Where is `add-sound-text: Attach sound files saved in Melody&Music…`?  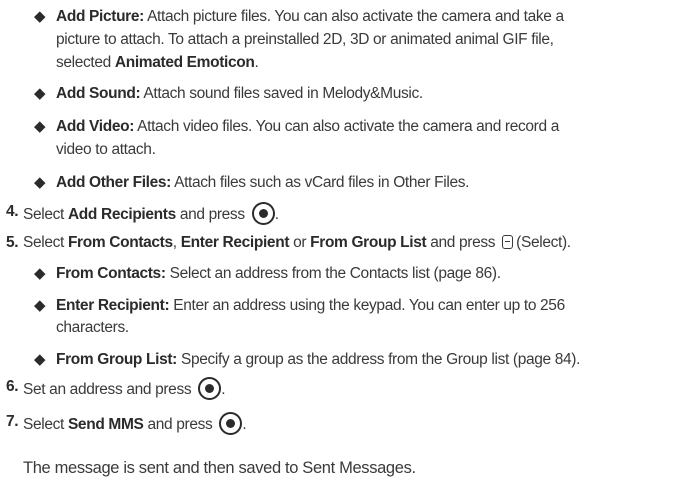
add-sound-text: Attach sound files saved in Melody&Music… is located at coordinates (283, 93).